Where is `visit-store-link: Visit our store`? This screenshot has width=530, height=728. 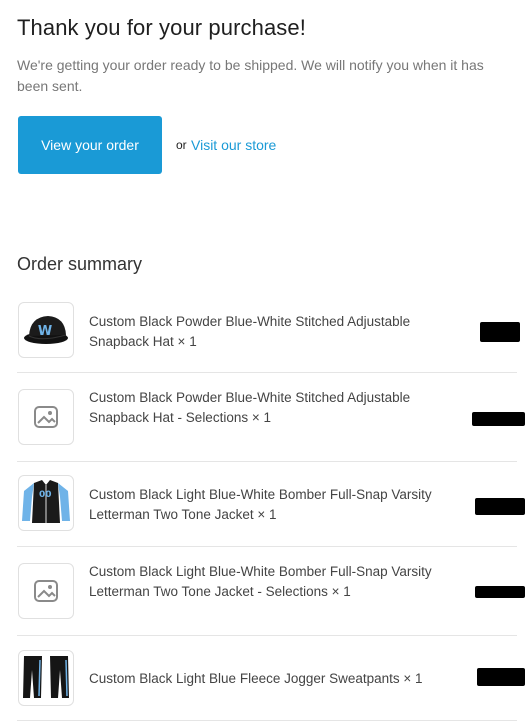 visit-store-link: Visit our store is located at coordinates (233, 145).